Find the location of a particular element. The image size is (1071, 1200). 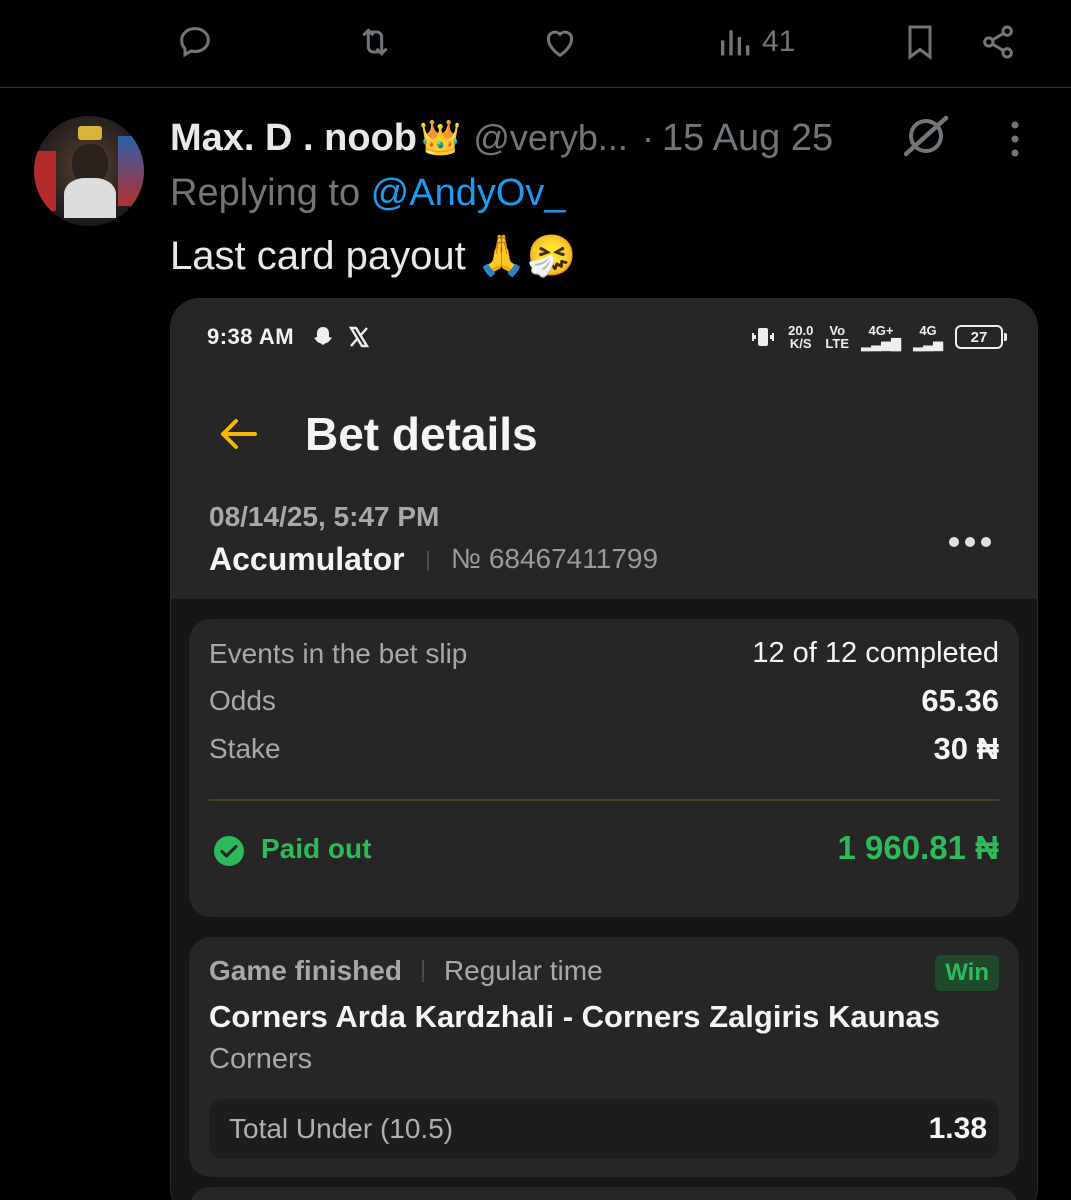

tweet-action-bar: 41 is located at coordinates (535, 44).